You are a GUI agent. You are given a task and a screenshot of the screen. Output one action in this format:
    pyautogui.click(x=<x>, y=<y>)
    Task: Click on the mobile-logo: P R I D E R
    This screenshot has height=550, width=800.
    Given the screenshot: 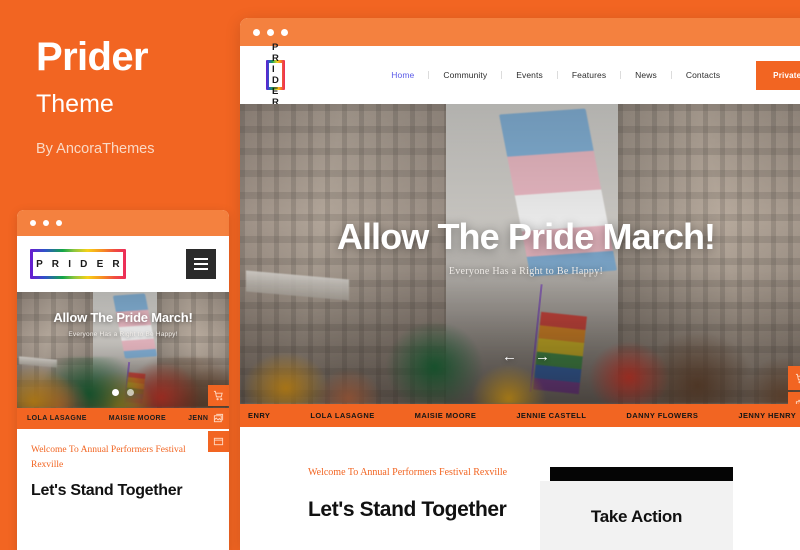 What is the action you would take?
    pyautogui.click(x=78, y=264)
    